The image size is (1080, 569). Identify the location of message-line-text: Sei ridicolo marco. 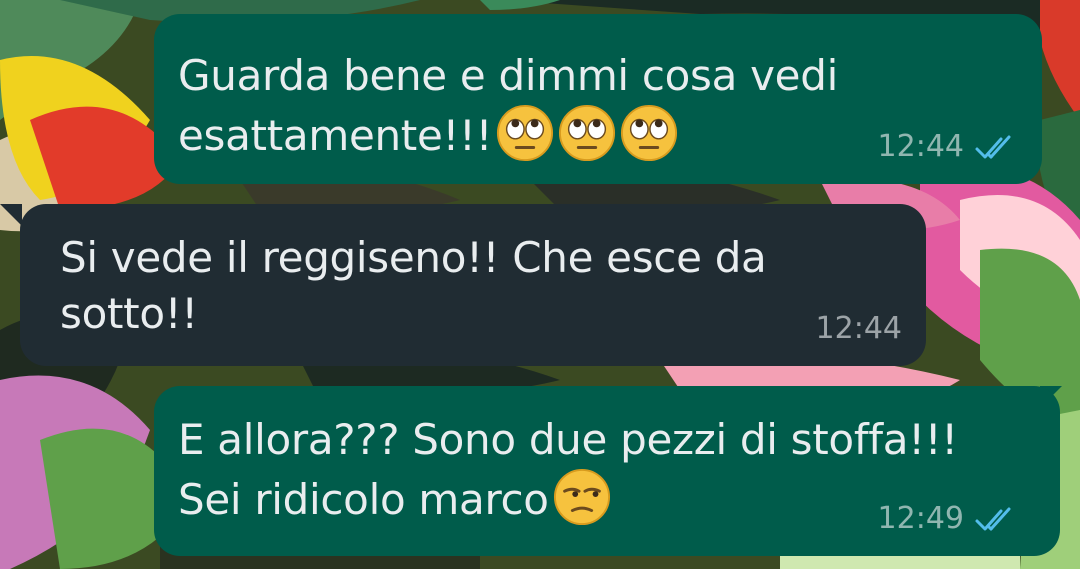
(363, 499).